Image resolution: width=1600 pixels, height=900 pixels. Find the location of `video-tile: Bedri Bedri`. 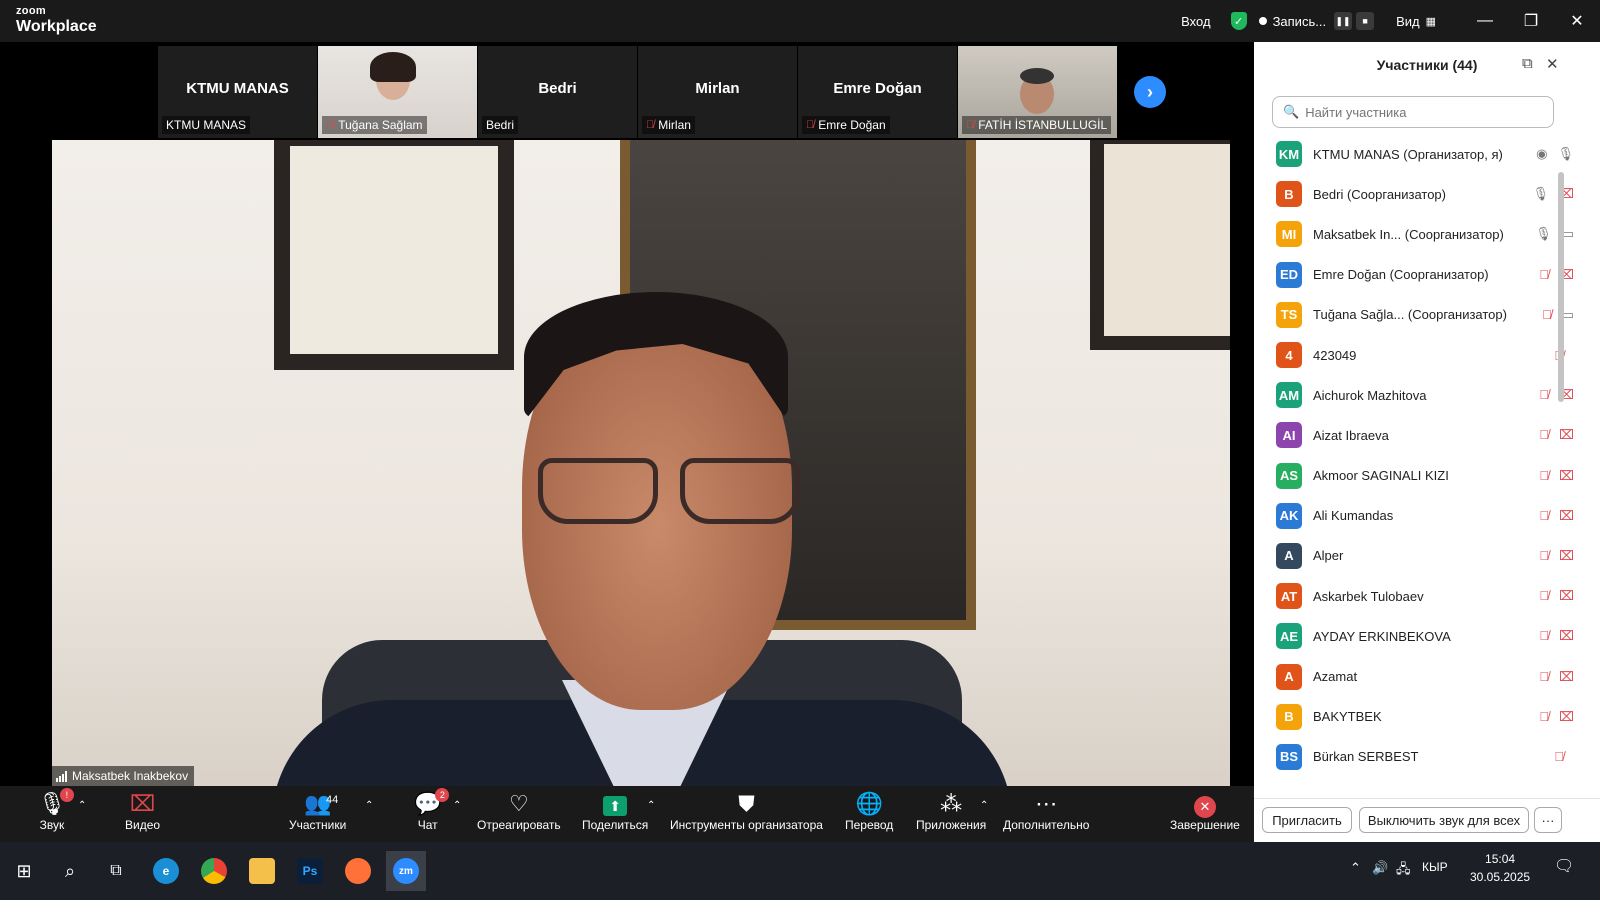

video-tile: Bedri Bedri is located at coordinates (558, 92).